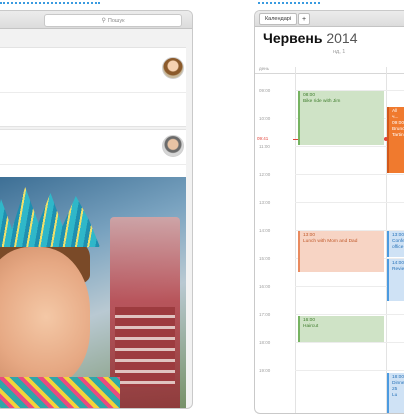 This screenshot has width=404, height=417. Describe the element at coordinates (265, 202) in the screenshot. I see `hour-label: 13:00` at that location.